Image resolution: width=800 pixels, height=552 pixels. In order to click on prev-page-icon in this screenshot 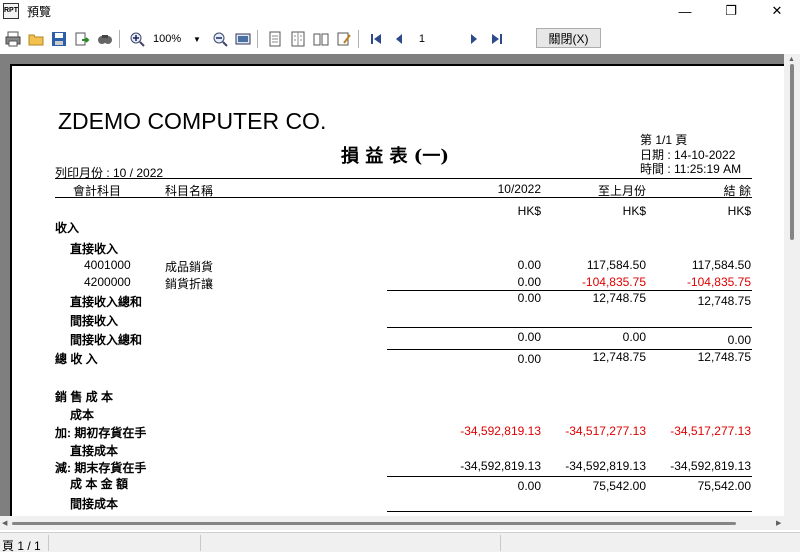, I will do `click(399, 39)`.